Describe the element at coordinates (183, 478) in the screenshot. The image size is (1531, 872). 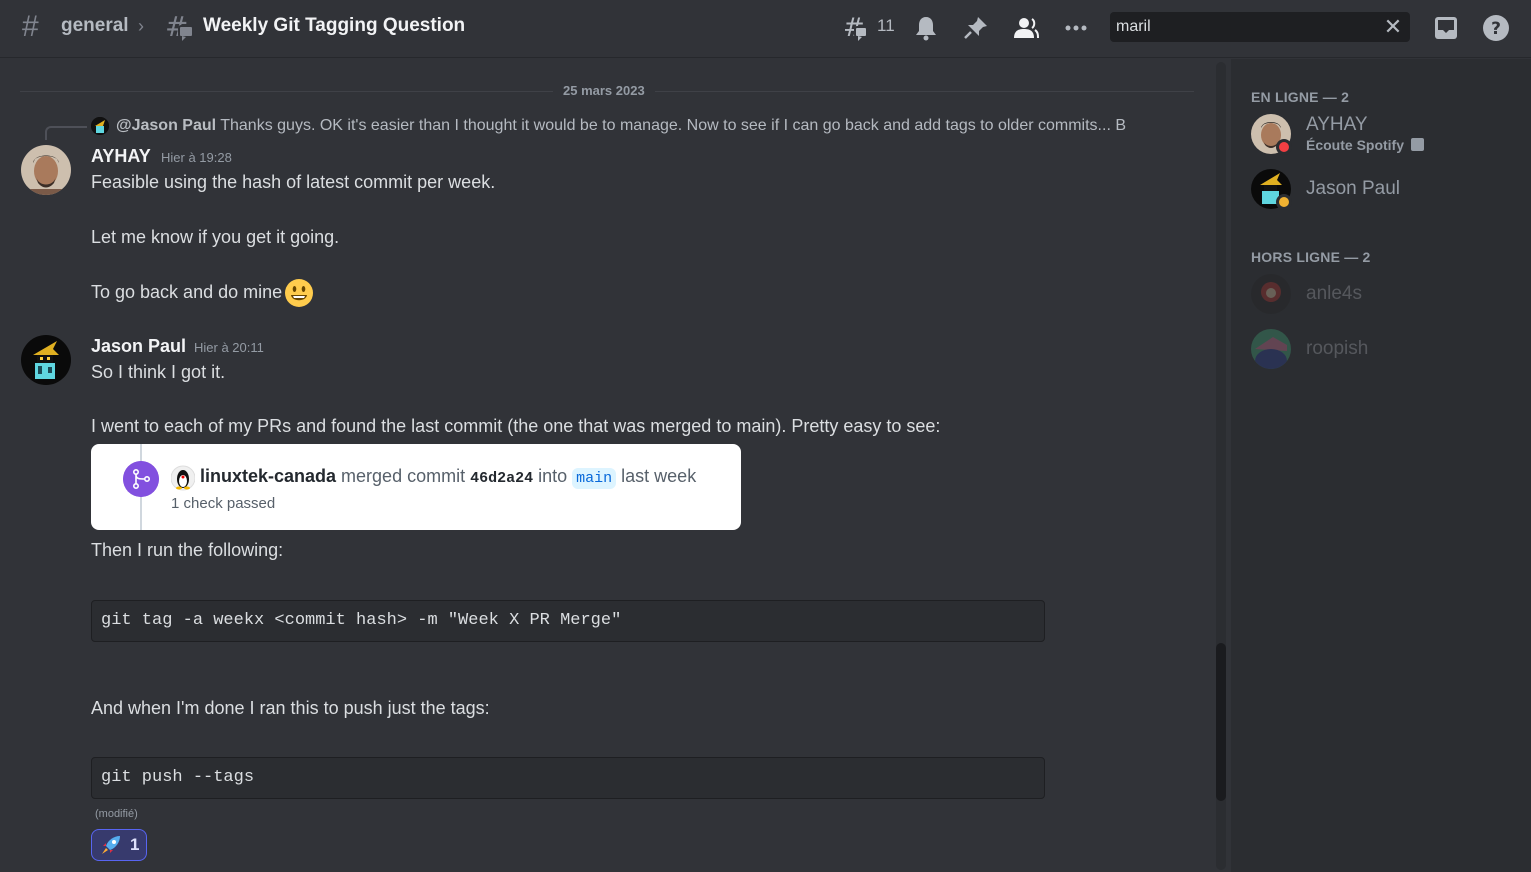
I see `tux-avatar-icon` at that location.